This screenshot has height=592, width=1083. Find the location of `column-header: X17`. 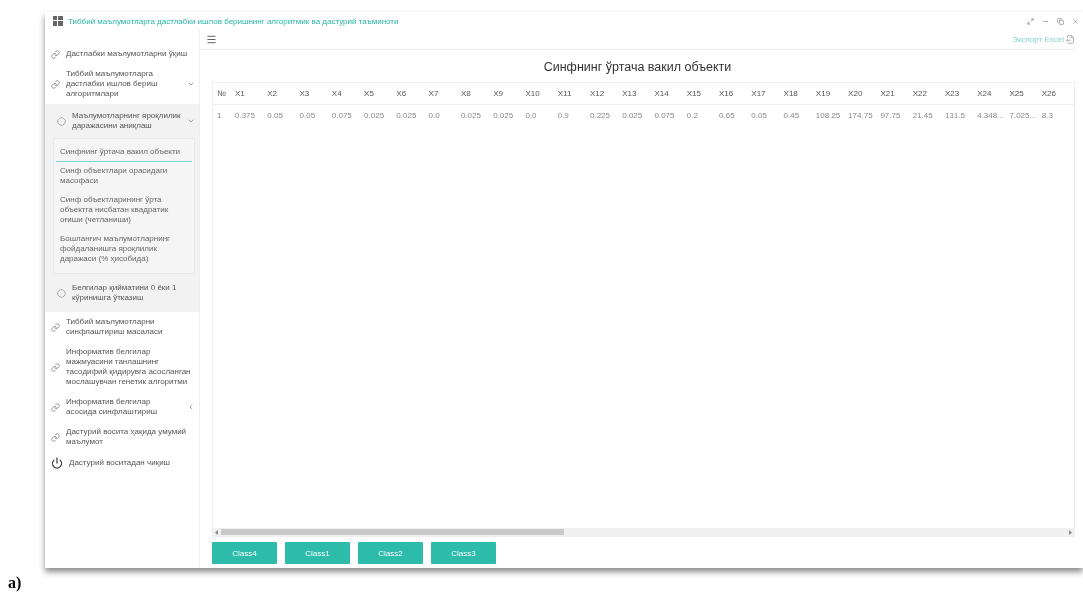

column-header: X17 is located at coordinates (759, 93).